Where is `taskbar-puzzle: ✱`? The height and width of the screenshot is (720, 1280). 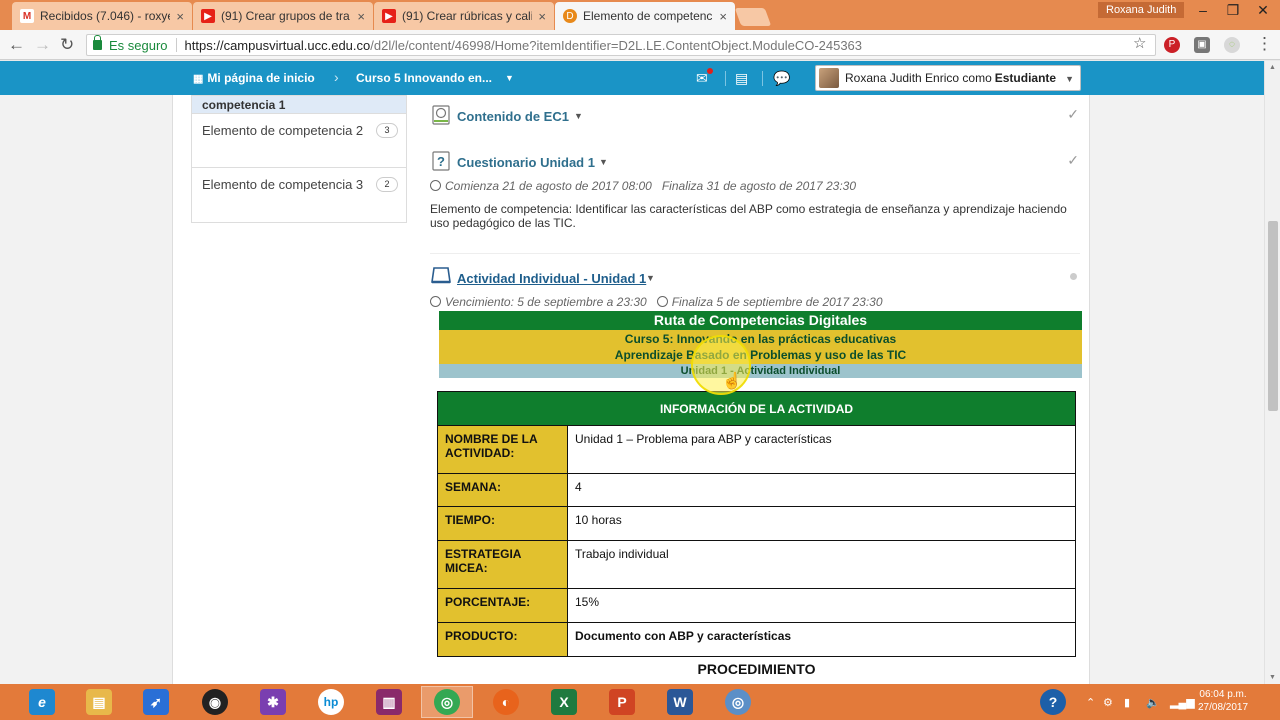 taskbar-puzzle: ✱ is located at coordinates (273, 702).